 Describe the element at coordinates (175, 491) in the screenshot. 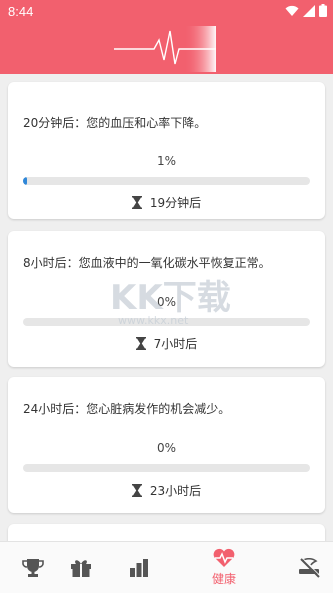

I see `milestone-eta-text: 23小时后` at that location.